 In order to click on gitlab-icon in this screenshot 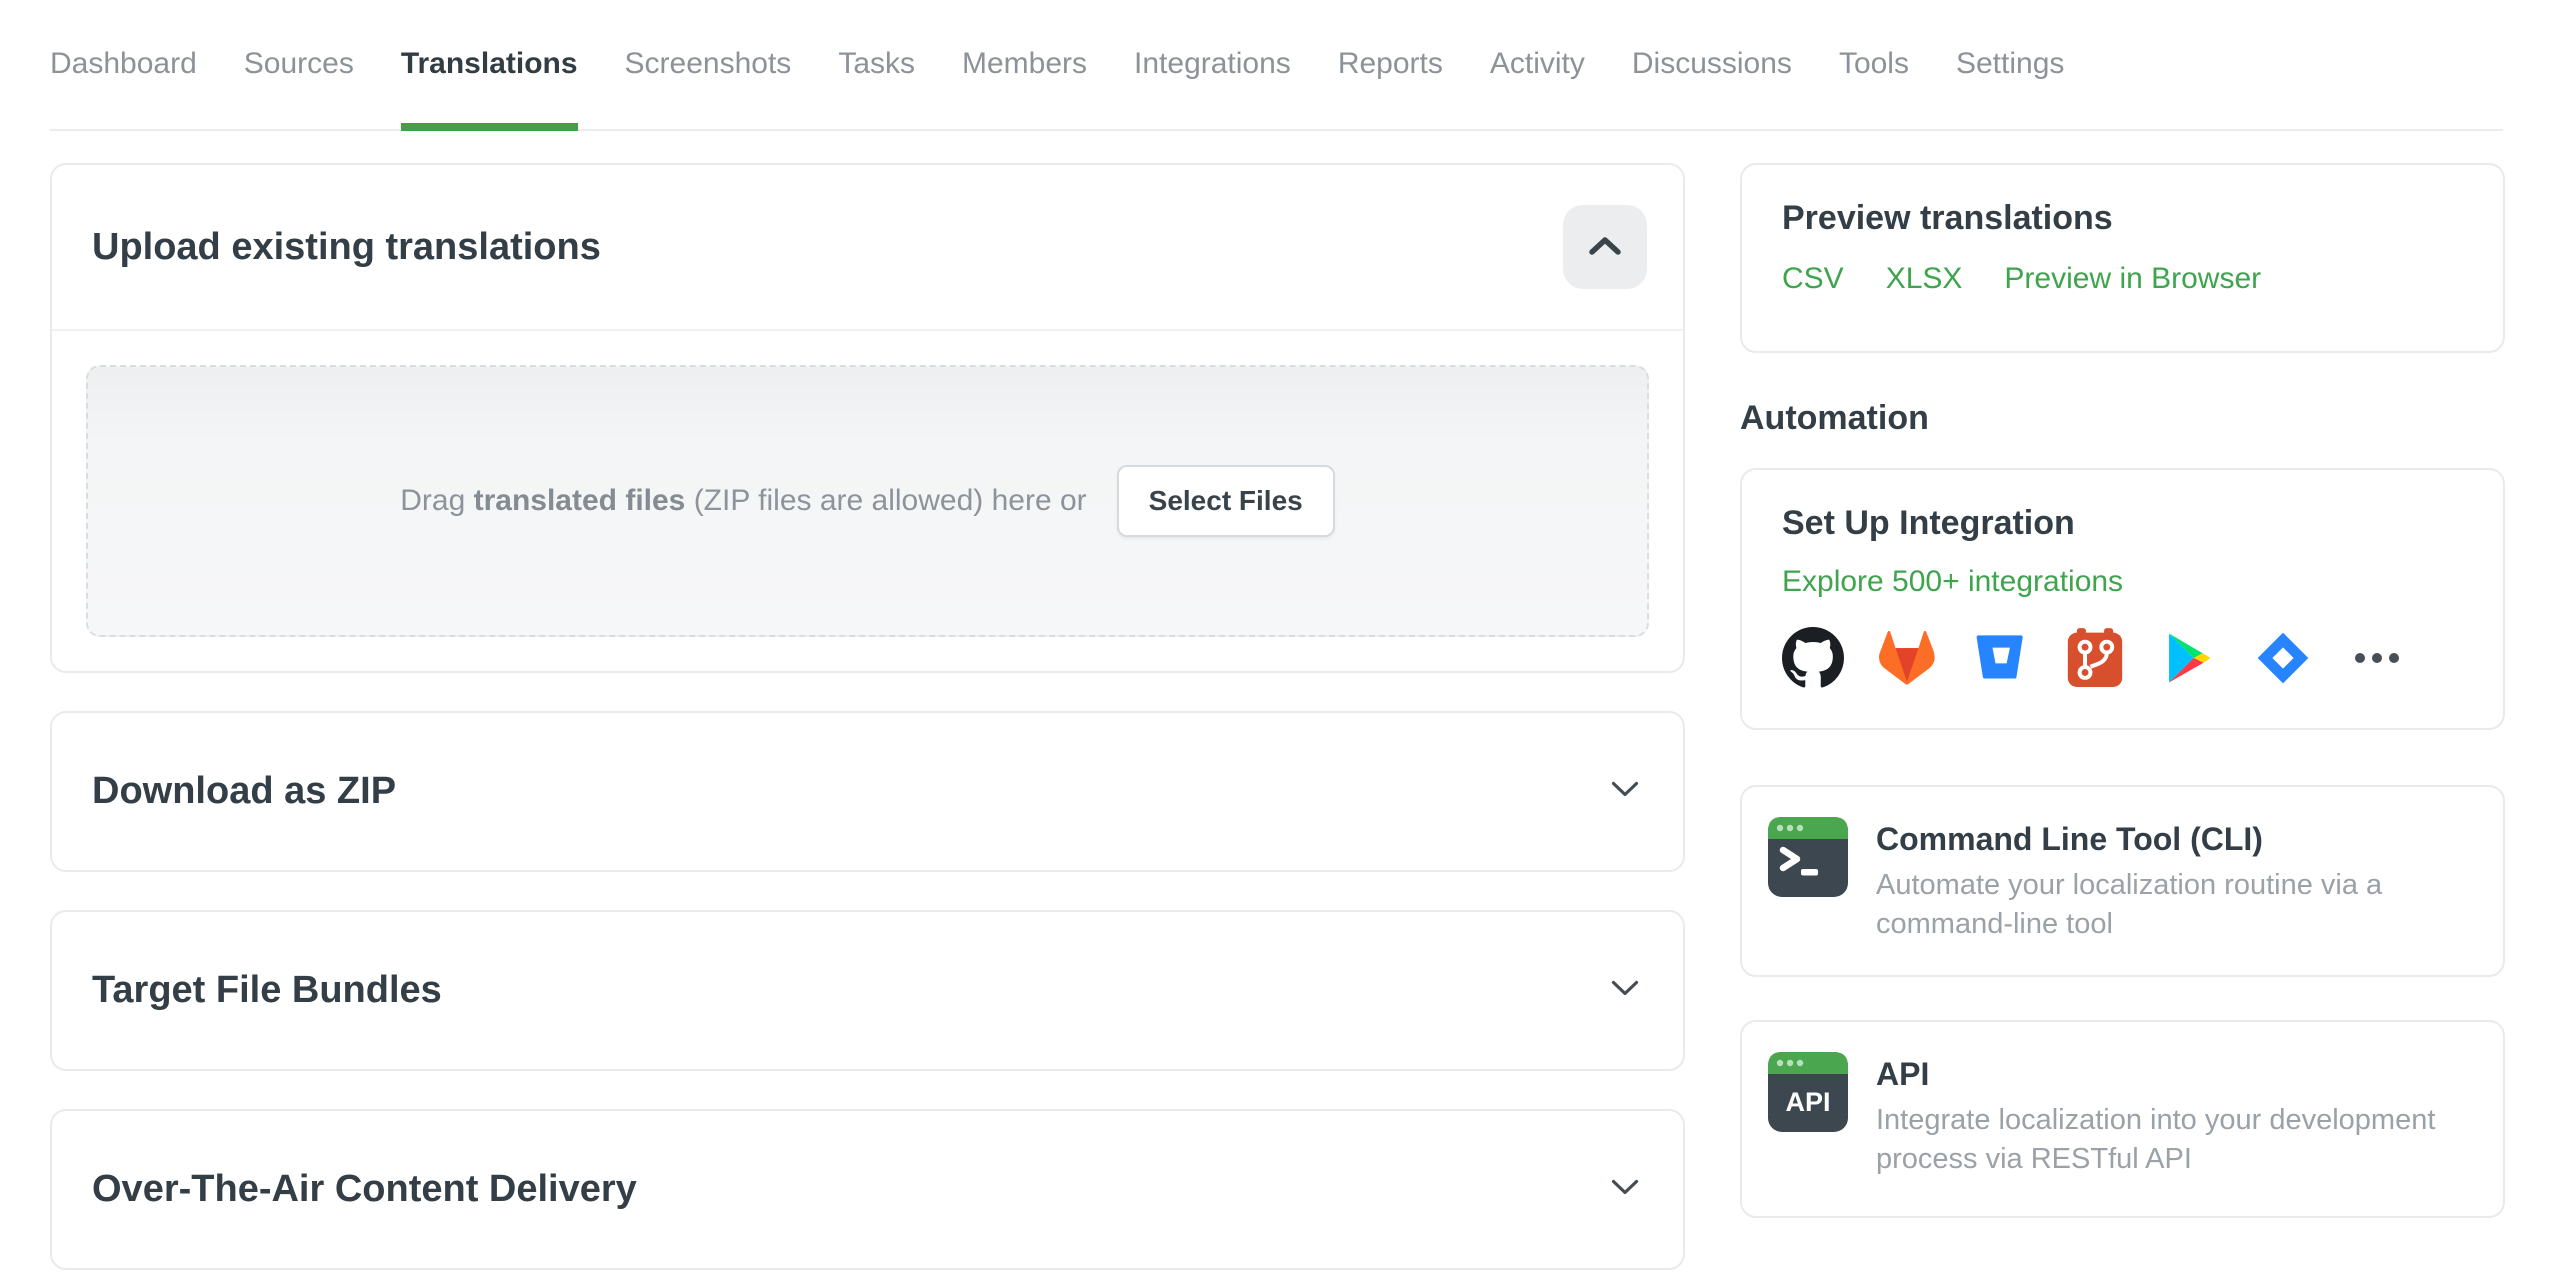, I will do `click(1907, 658)`.